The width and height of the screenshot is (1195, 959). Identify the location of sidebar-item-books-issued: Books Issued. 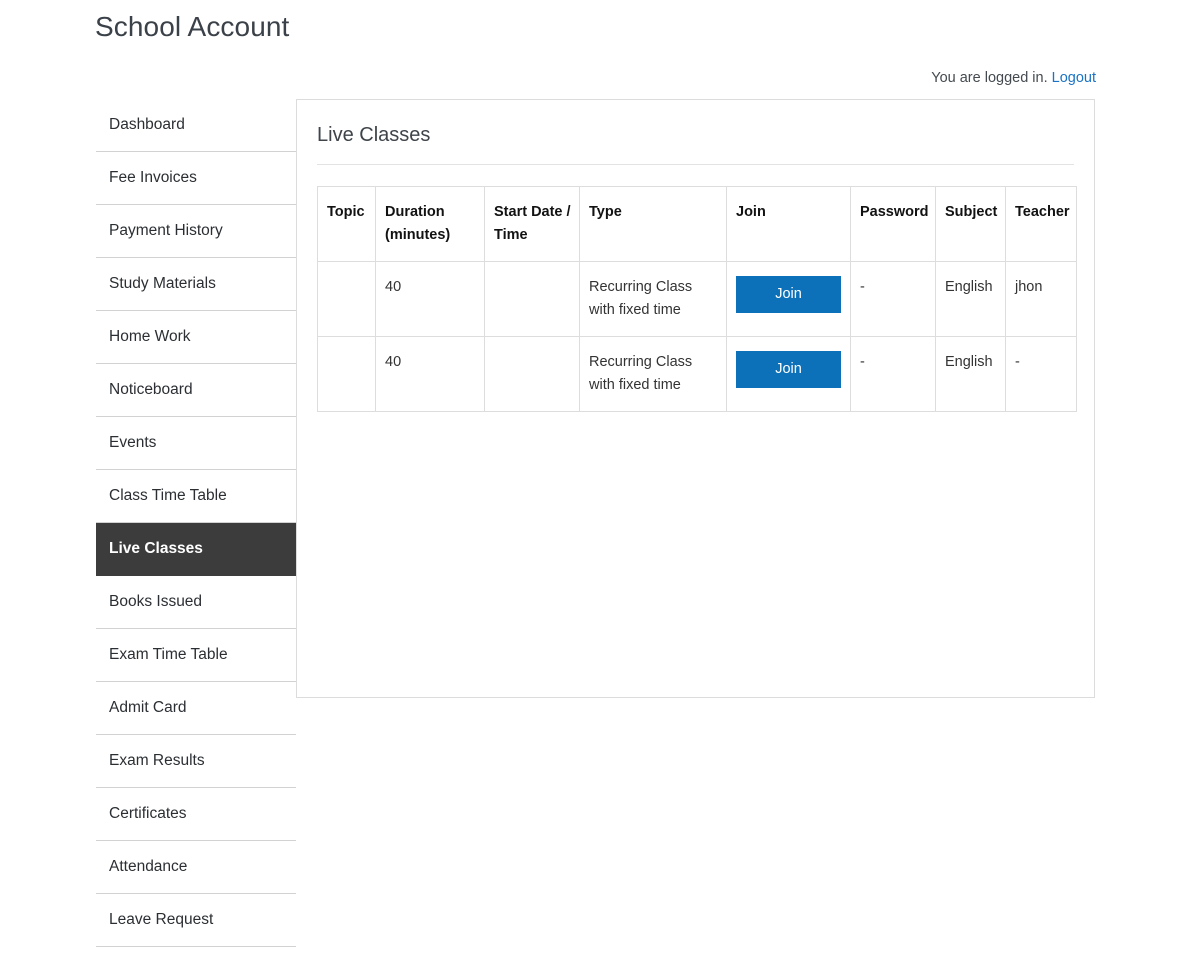
(196, 602).